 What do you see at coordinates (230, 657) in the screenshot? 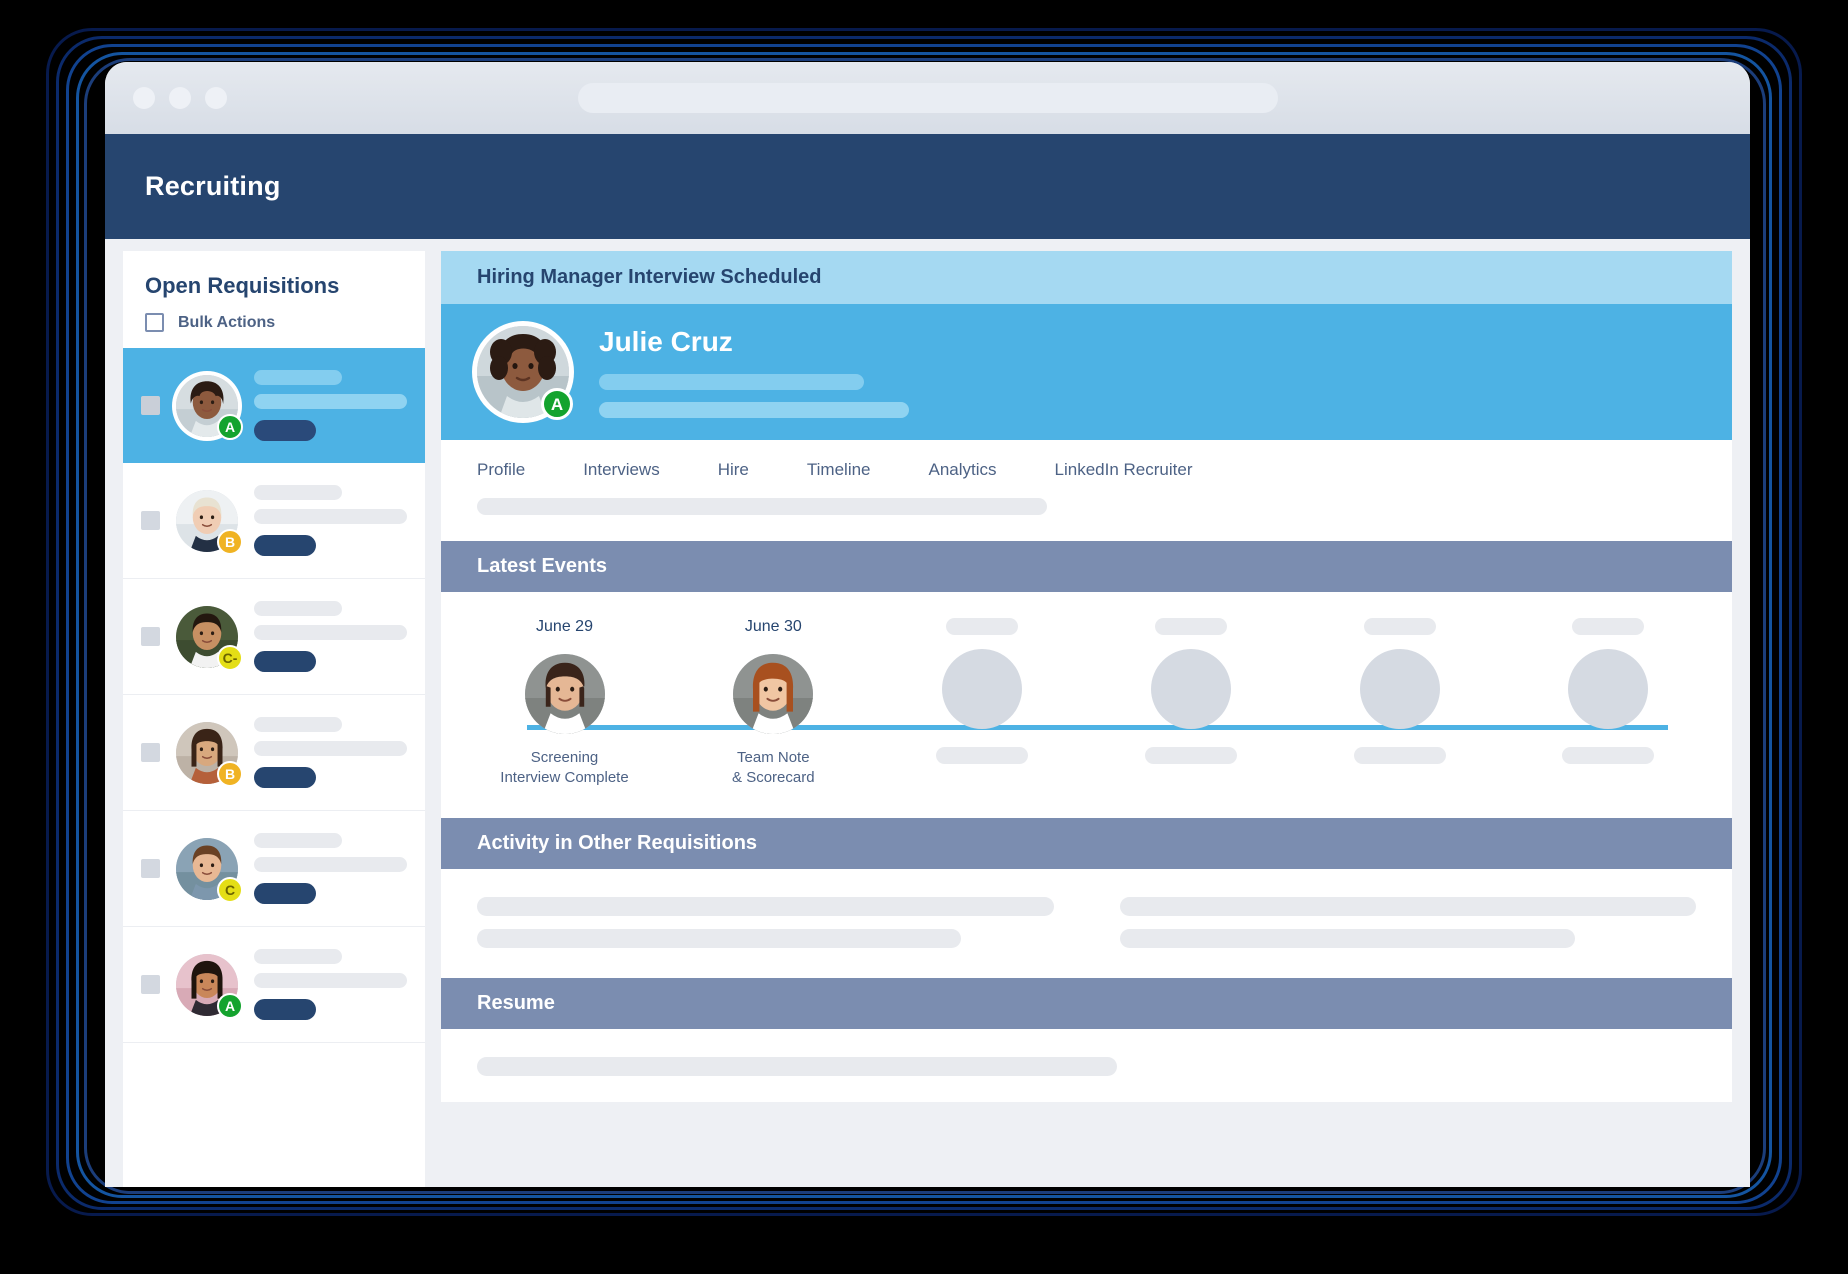
I see `grade-badge: C-` at bounding box center [230, 657].